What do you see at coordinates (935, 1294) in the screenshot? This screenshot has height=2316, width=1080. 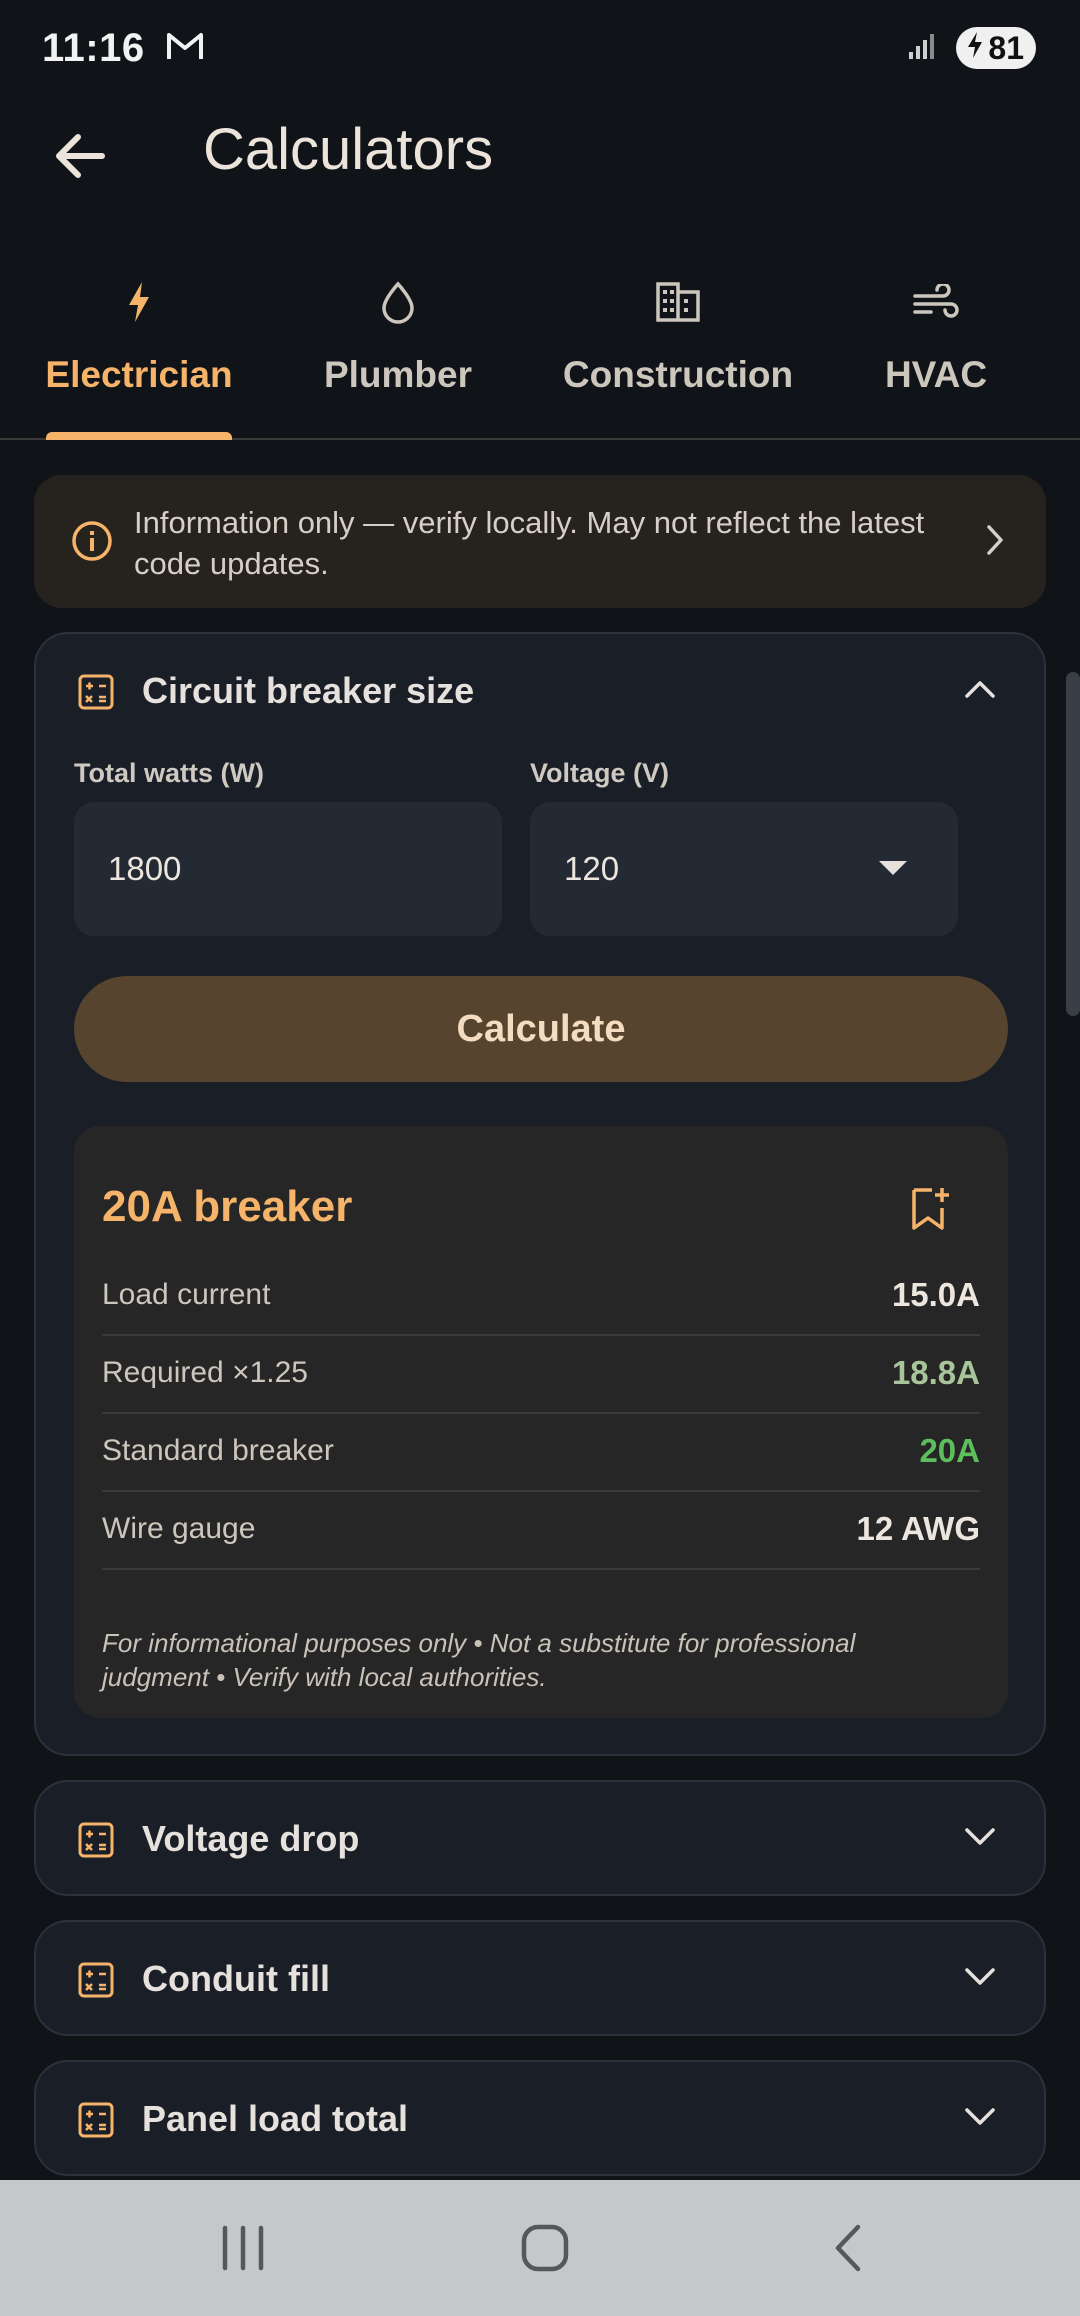 I see `result-value: 15.0A` at bounding box center [935, 1294].